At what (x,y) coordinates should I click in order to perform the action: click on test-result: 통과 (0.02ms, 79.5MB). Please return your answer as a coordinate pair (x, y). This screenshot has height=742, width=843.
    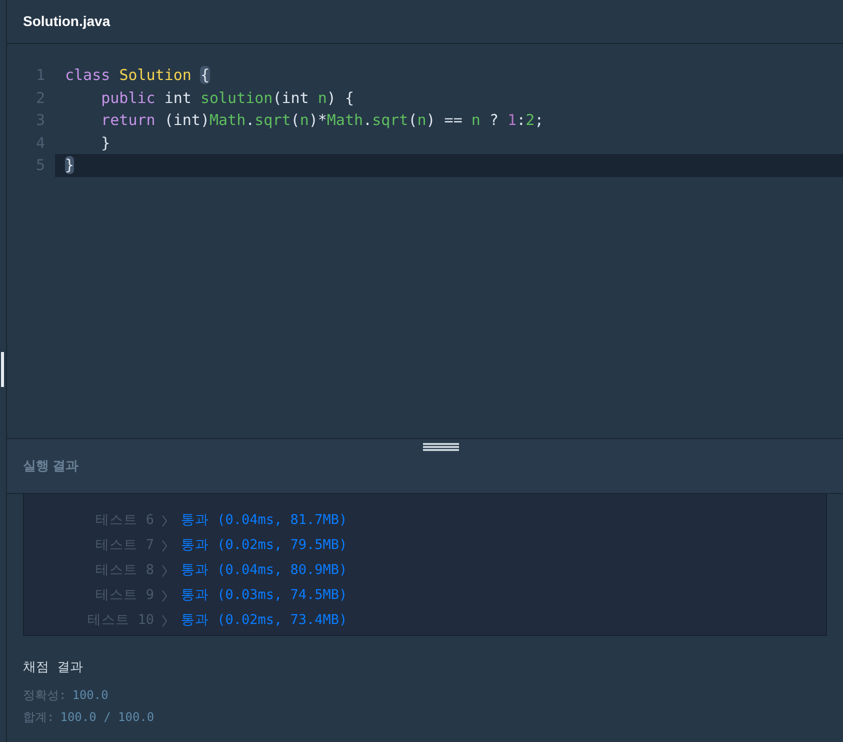
    Looking at the image, I should click on (264, 546).